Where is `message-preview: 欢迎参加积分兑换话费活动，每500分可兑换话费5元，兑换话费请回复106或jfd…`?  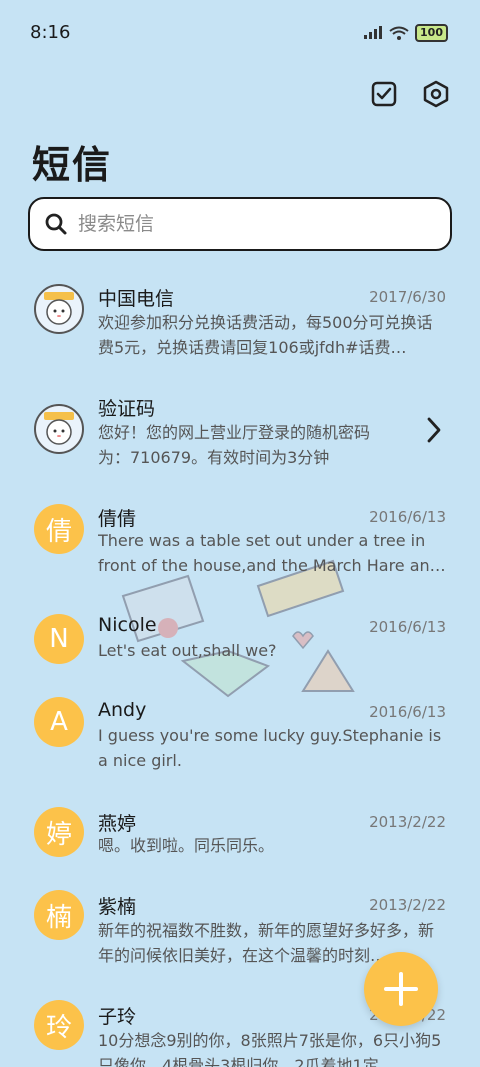
message-preview: 欢迎参加积分兑换话费活动，每500分可兑换话费5元，兑换话费请回复106或jfd… is located at coordinates (265, 335).